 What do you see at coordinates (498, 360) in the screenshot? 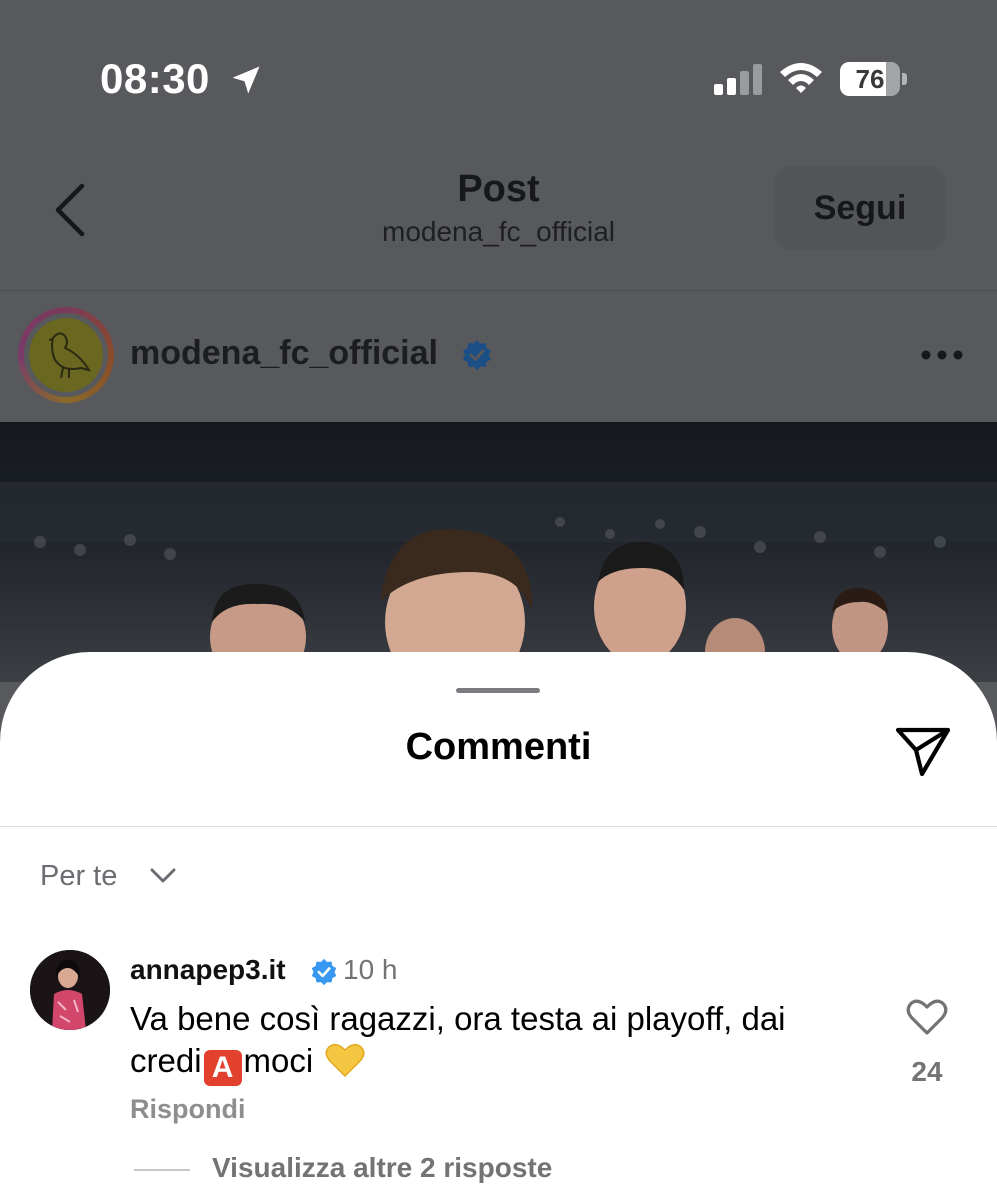
I see `post-author-row: modena_fc_official` at bounding box center [498, 360].